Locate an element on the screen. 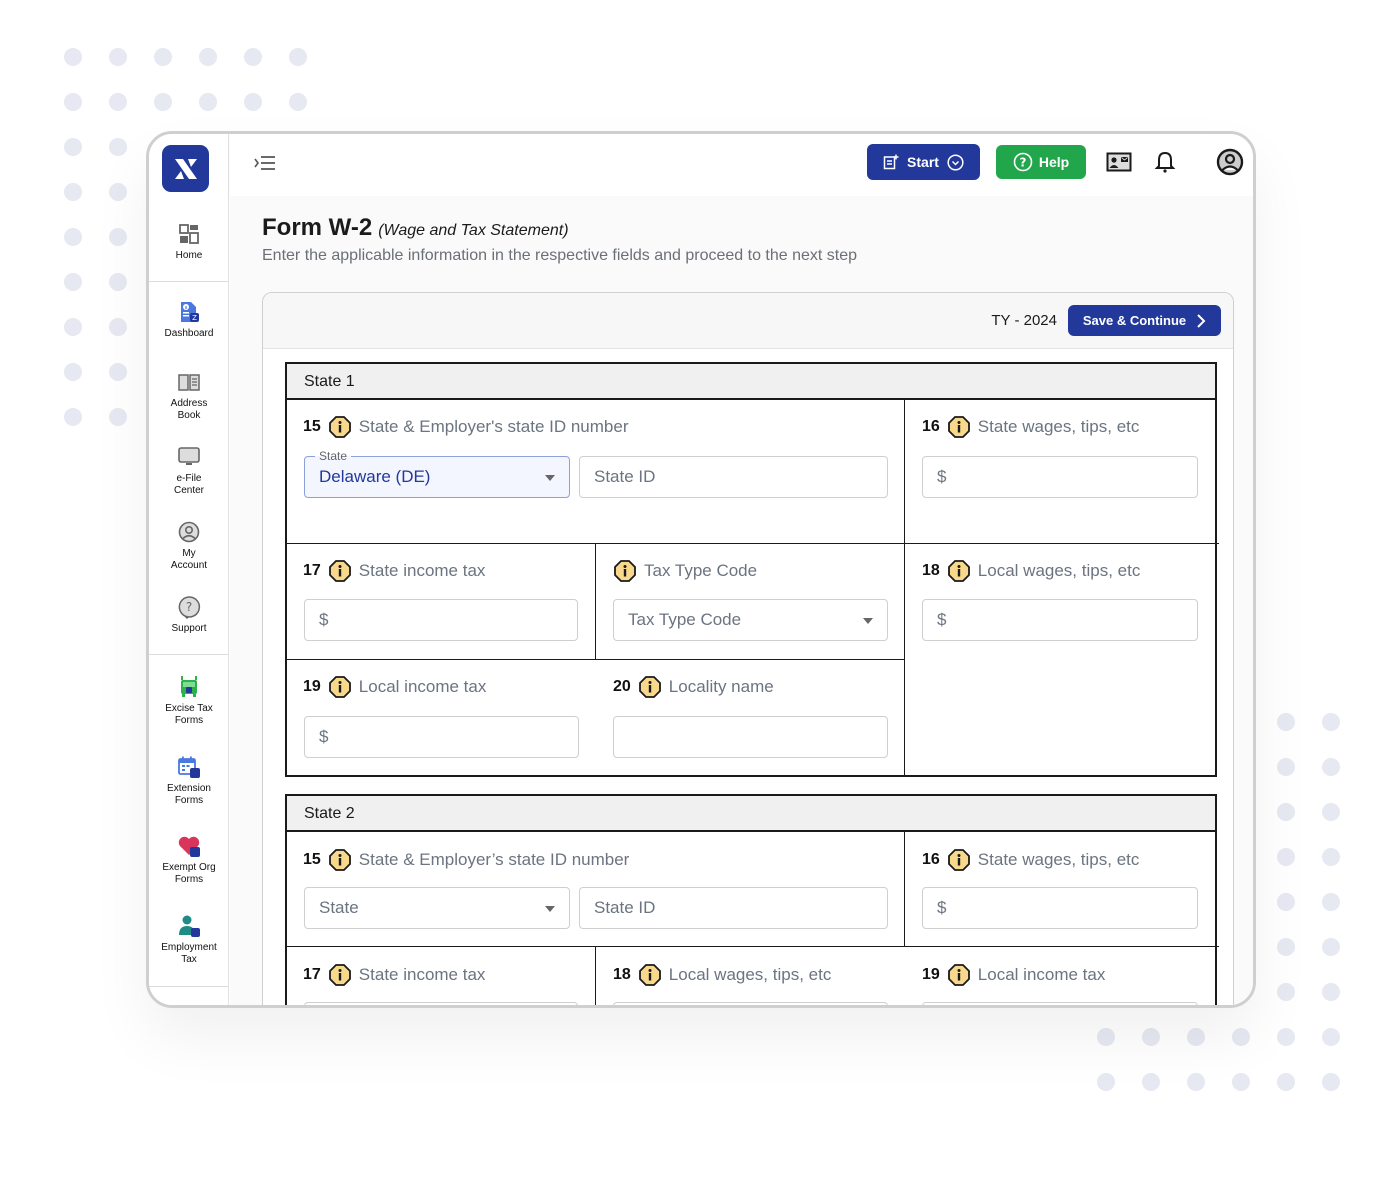 This screenshot has height=1185, width=1373. local-wages-input is located at coordinates (750, 1003).